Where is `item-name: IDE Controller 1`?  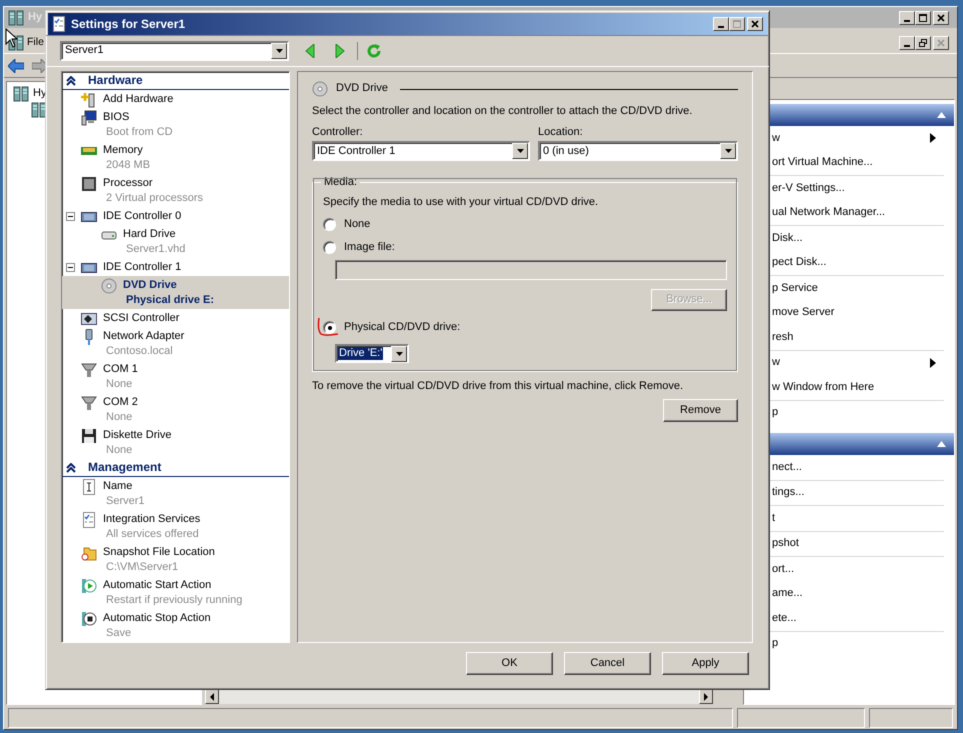
item-name: IDE Controller 1 is located at coordinates (142, 267).